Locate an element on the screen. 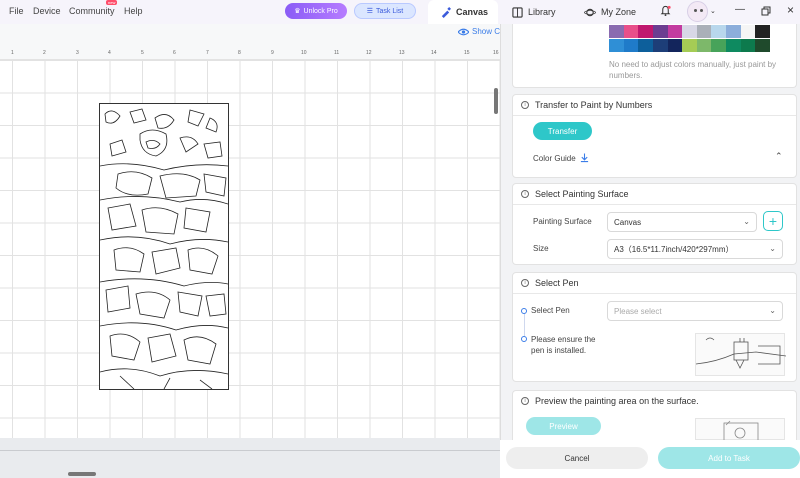 The width and height of the screenshot is (800, 478). ruler-tick: 15 is located at coordinates (467, 53).